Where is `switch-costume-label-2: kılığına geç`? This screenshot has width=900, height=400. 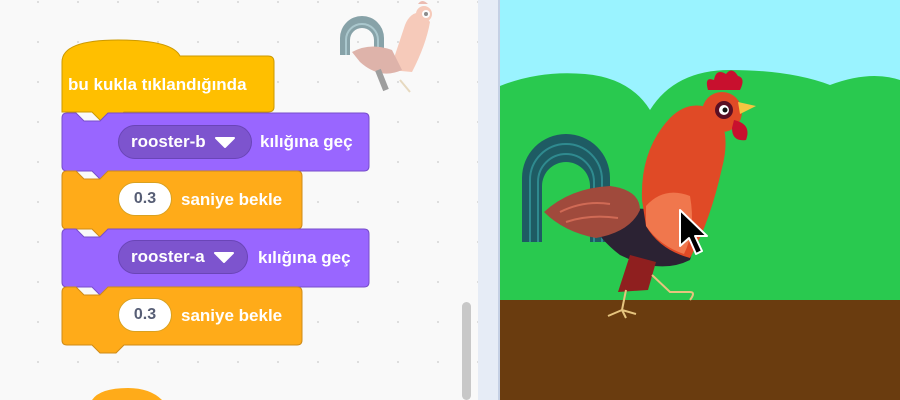
switch-costume-label-2: kılığına geç is located at coordinates (304, 258).